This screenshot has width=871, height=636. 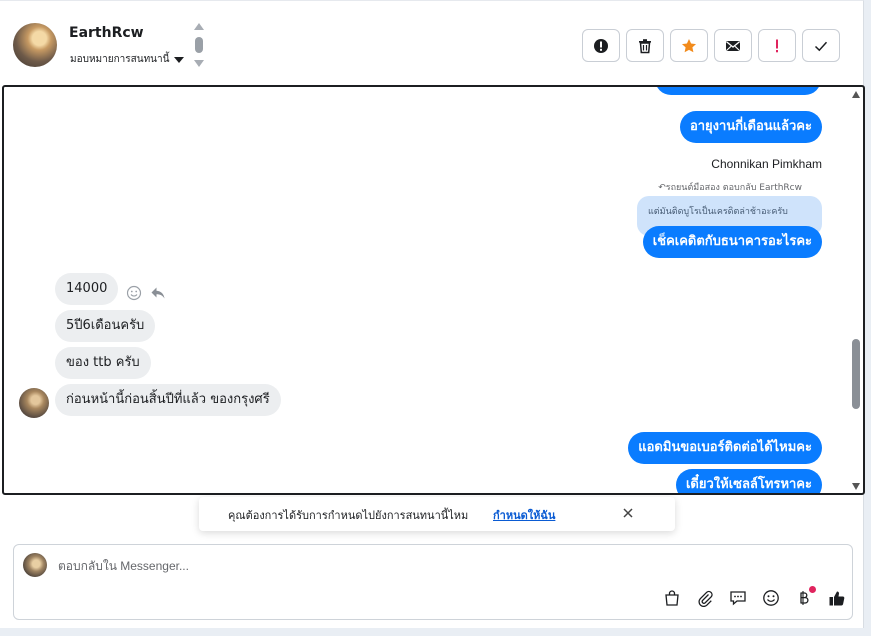 I want to click on emoji-icon, so click(x=771, y=598).